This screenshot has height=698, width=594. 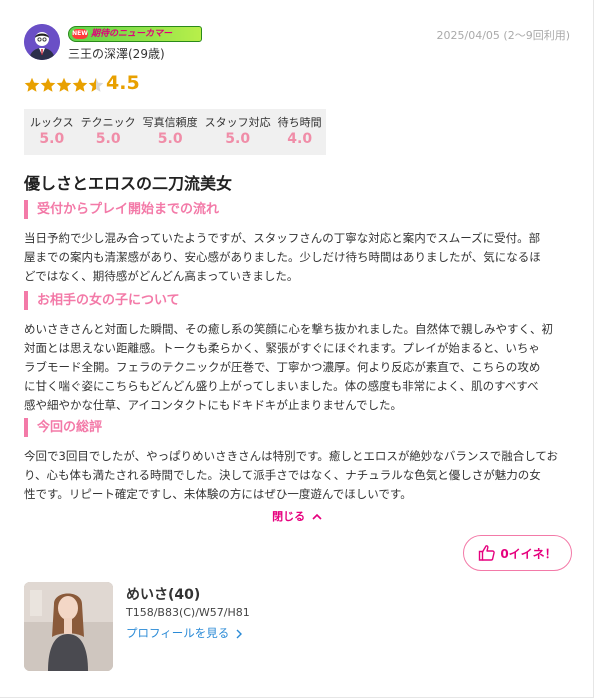 I want to click on reviewer-name: 三王の深澤(29歳), so click(x=116, y=53).